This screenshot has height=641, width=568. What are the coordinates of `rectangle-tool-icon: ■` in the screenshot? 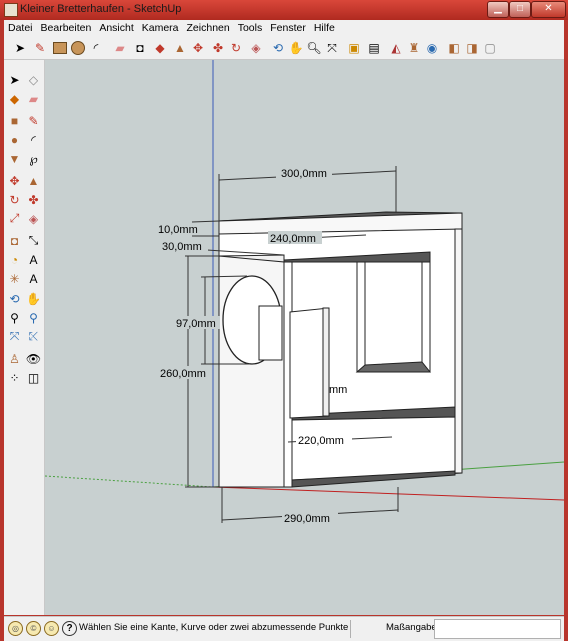 It's located at (14, 120).